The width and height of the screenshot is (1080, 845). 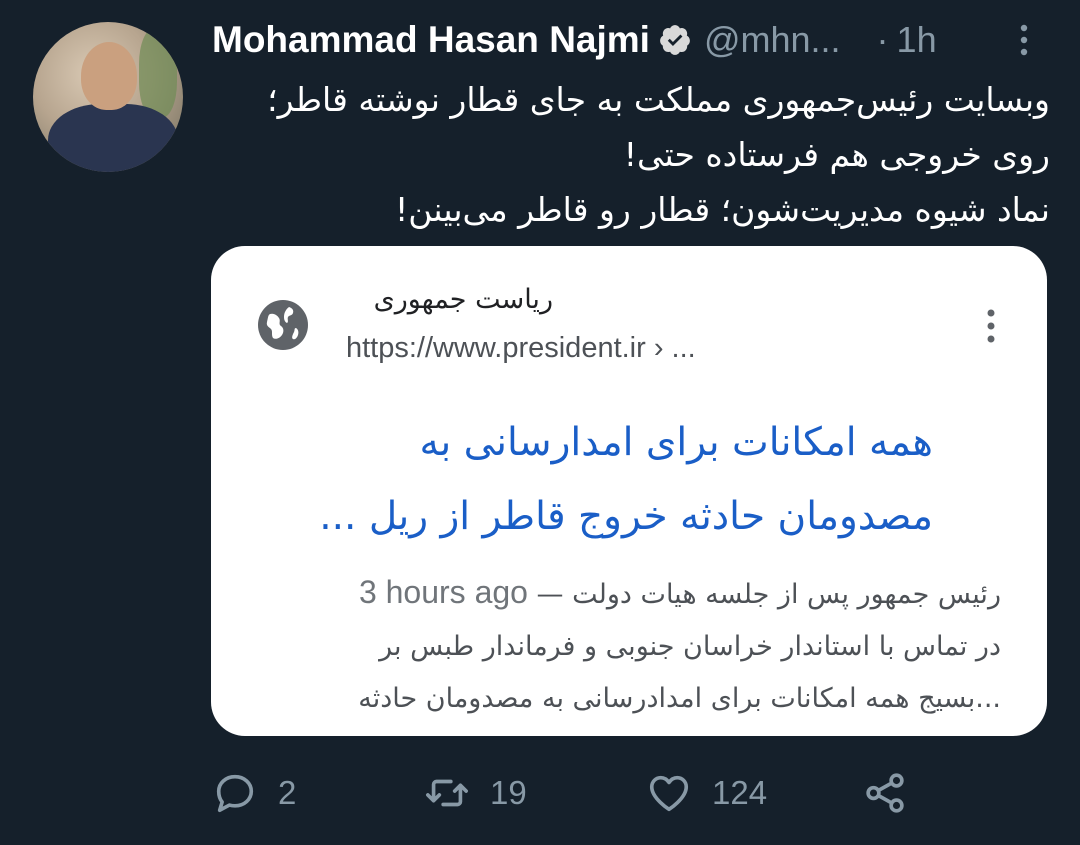 What do you see at coordinates (550, 594) in the screenshot?
I see `snippet-dash: —` at bounding box center [550, 594].